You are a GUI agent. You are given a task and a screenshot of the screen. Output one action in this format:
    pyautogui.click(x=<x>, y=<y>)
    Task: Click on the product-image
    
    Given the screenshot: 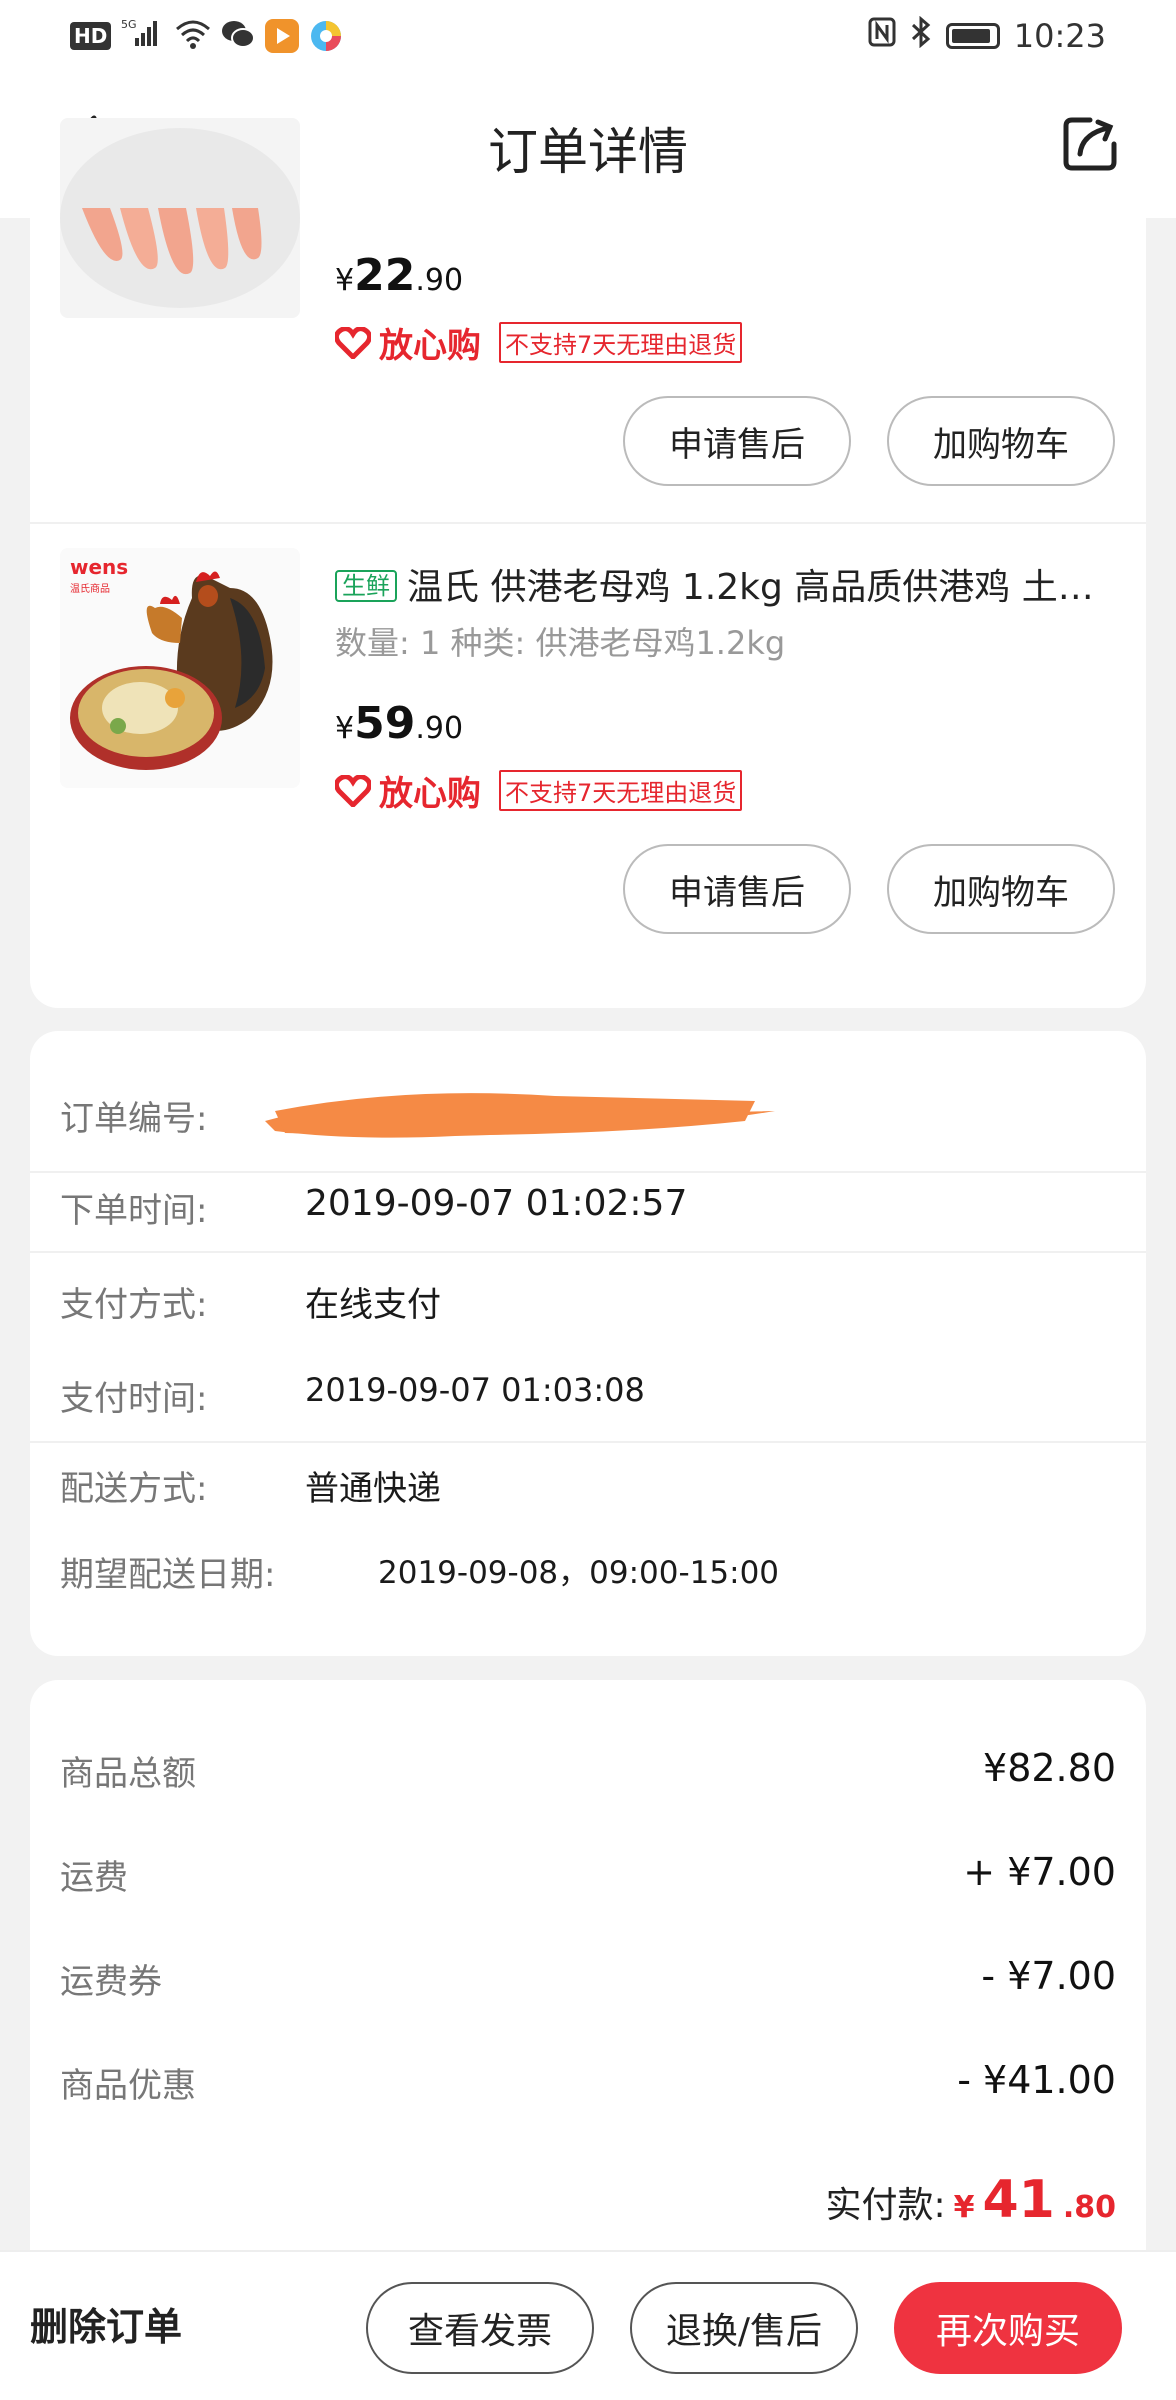 What is the action you would take?
    pyautogui.click(x=180, y=218)
    